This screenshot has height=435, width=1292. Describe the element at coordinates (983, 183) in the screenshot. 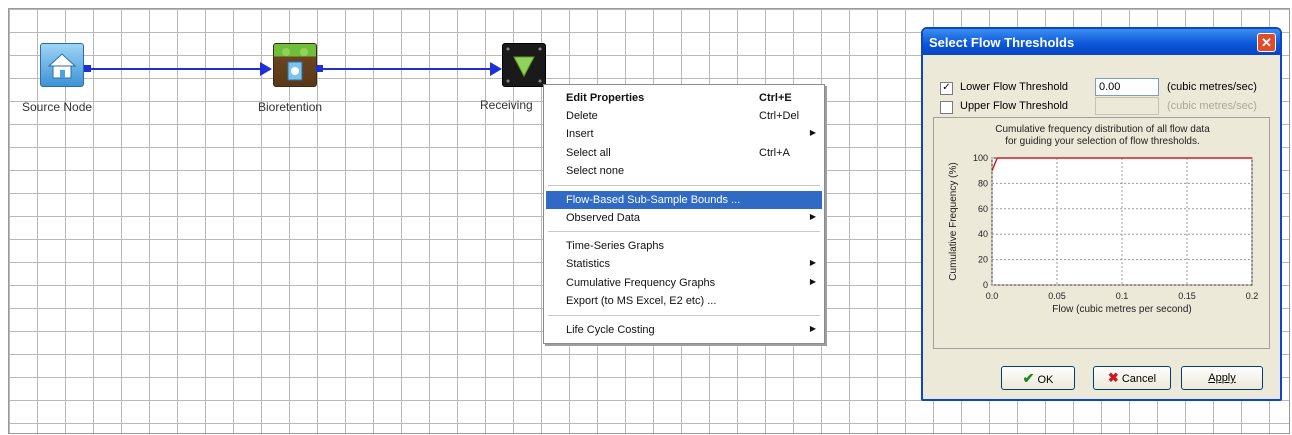

I see `y-tick-label: 80` at that location.